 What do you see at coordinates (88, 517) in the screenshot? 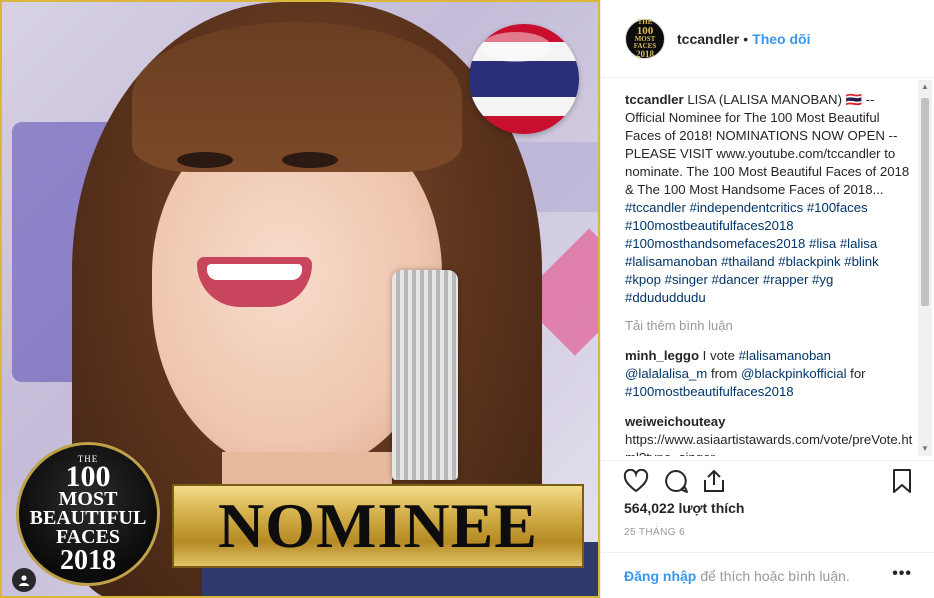
I see `badge-beautiful: BEAUTIFUL` at bounding box center [88, 517].